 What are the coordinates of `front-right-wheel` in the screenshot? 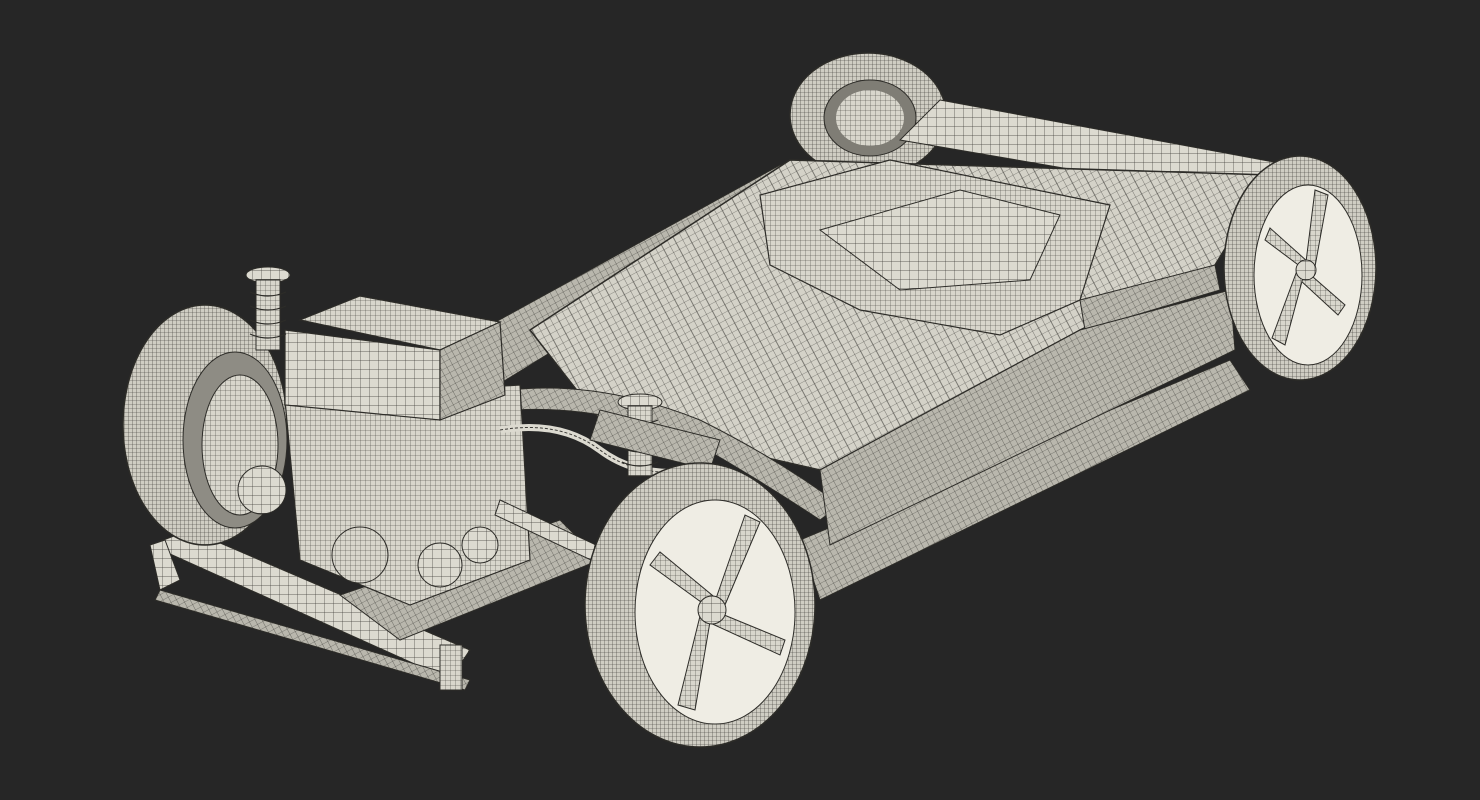 It's located at (700, 605).